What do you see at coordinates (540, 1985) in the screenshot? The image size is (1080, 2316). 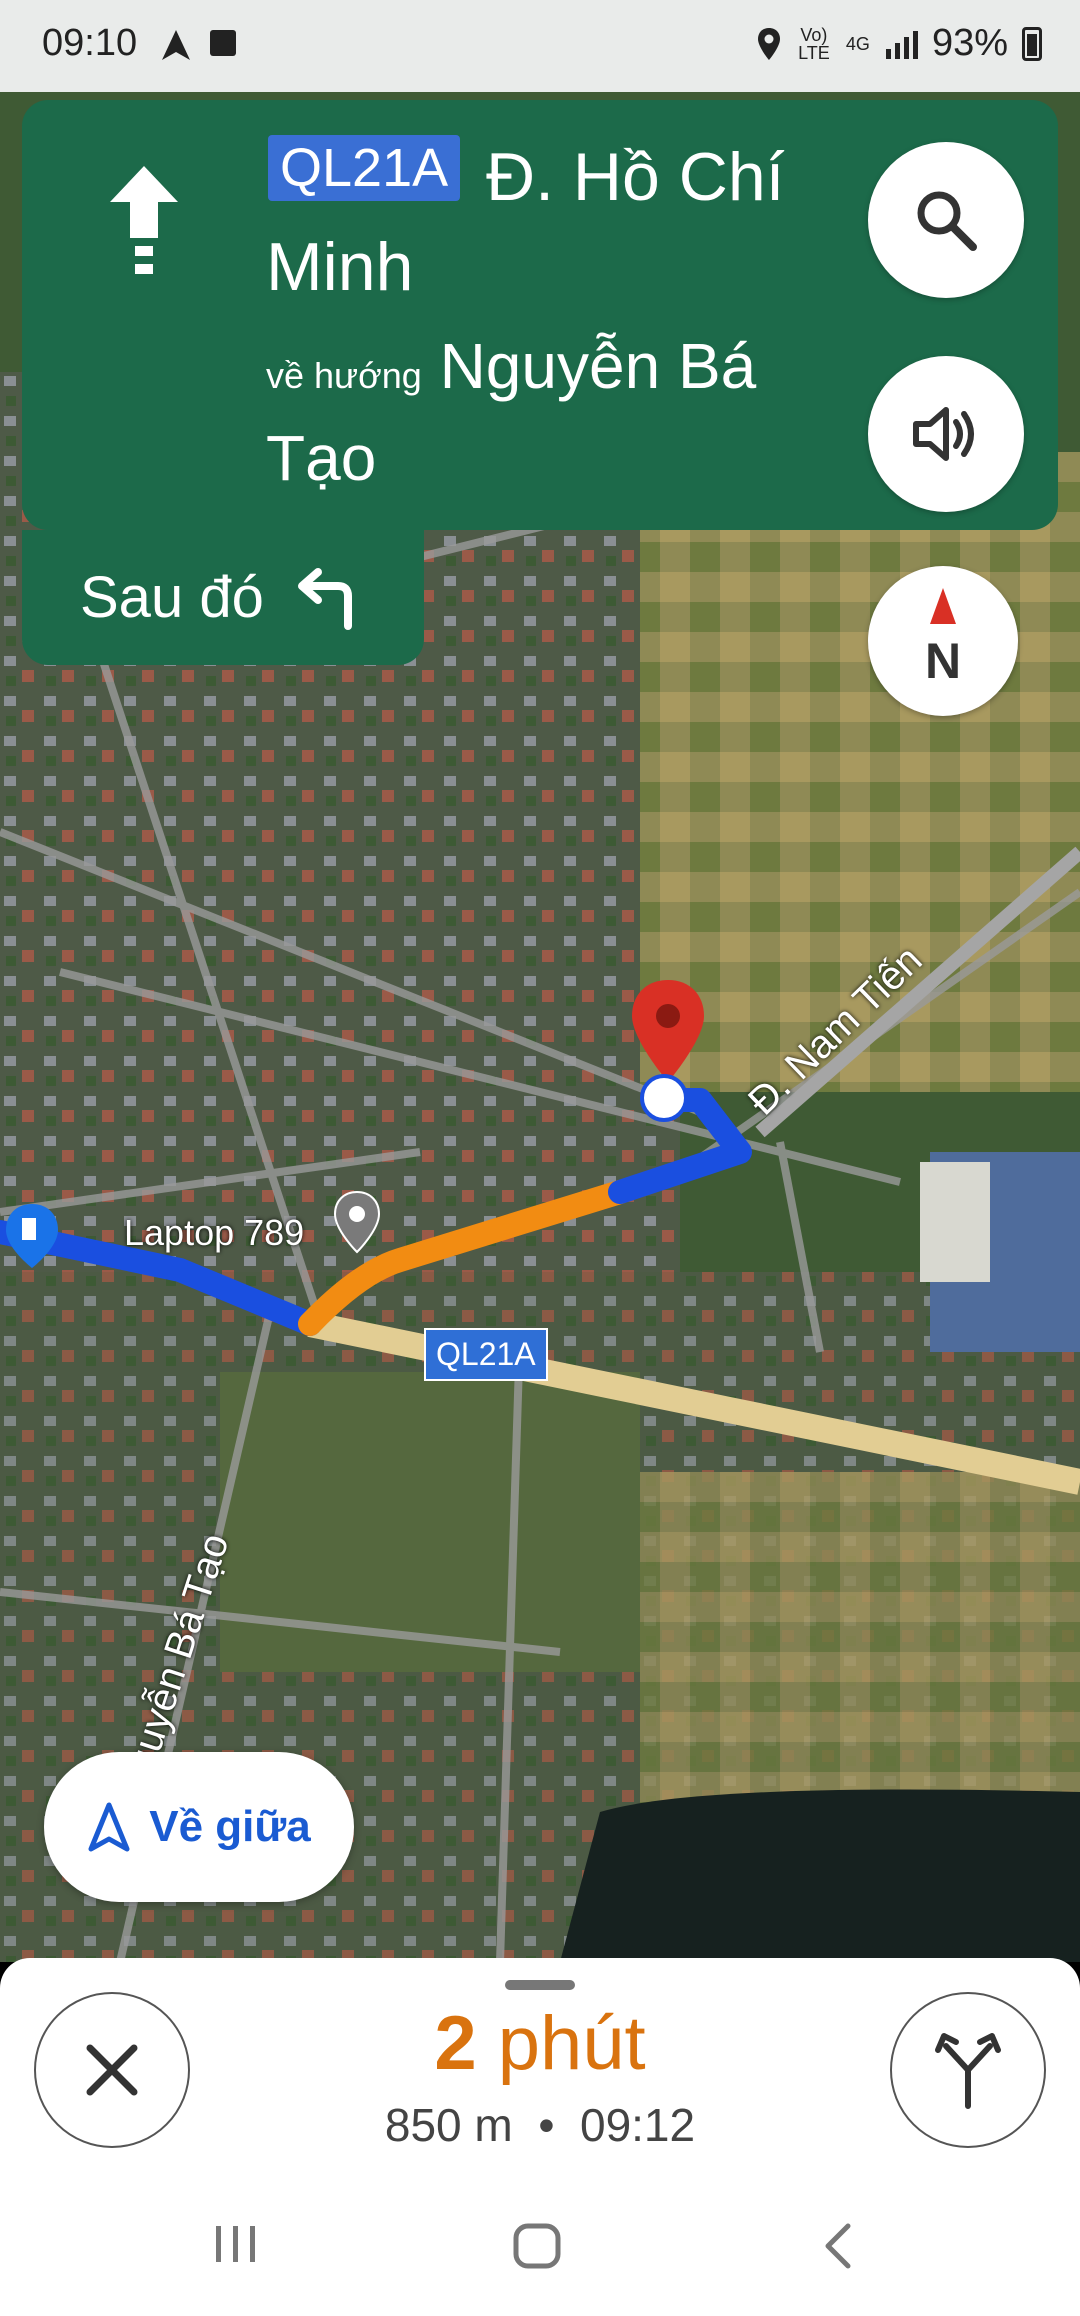 I see `sheet-drag-handle` at bounding box center [540, 1985].